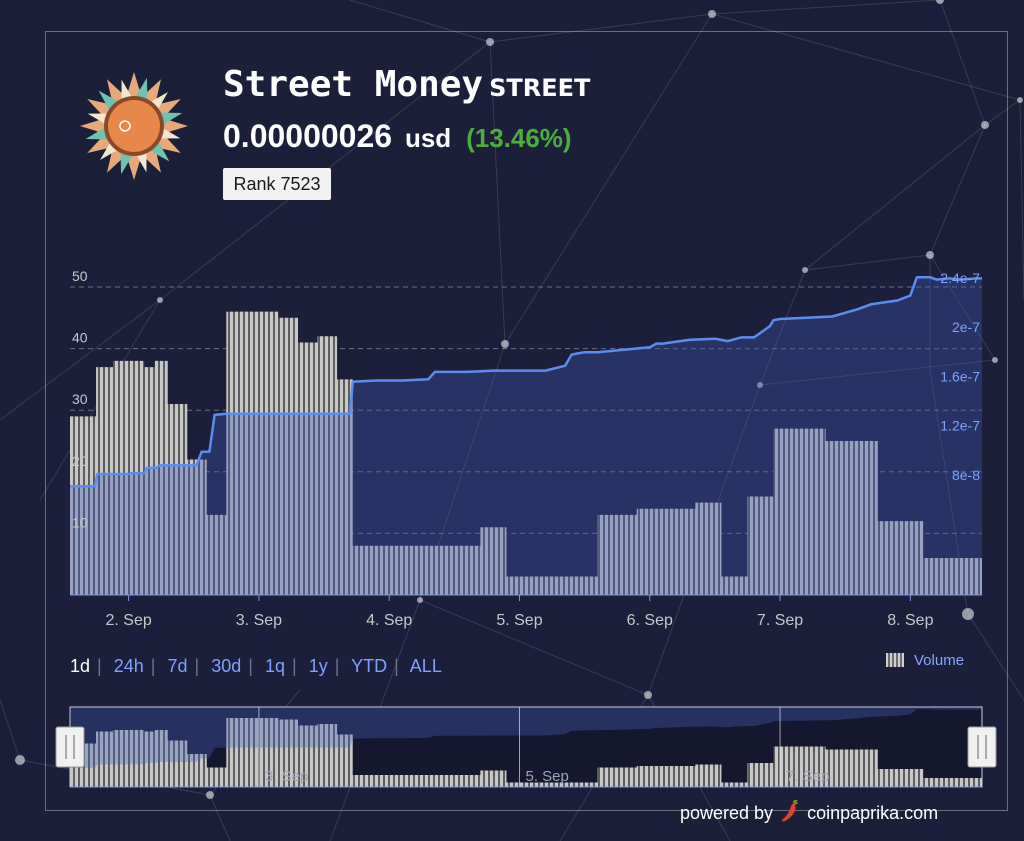  I want to click on x-tick-label: 4. Sep, so click(389, 620).